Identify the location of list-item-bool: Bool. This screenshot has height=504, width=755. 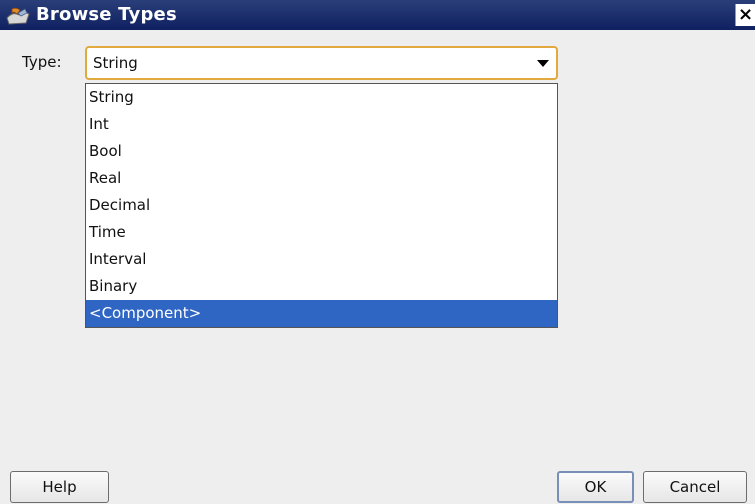
(321, 151).